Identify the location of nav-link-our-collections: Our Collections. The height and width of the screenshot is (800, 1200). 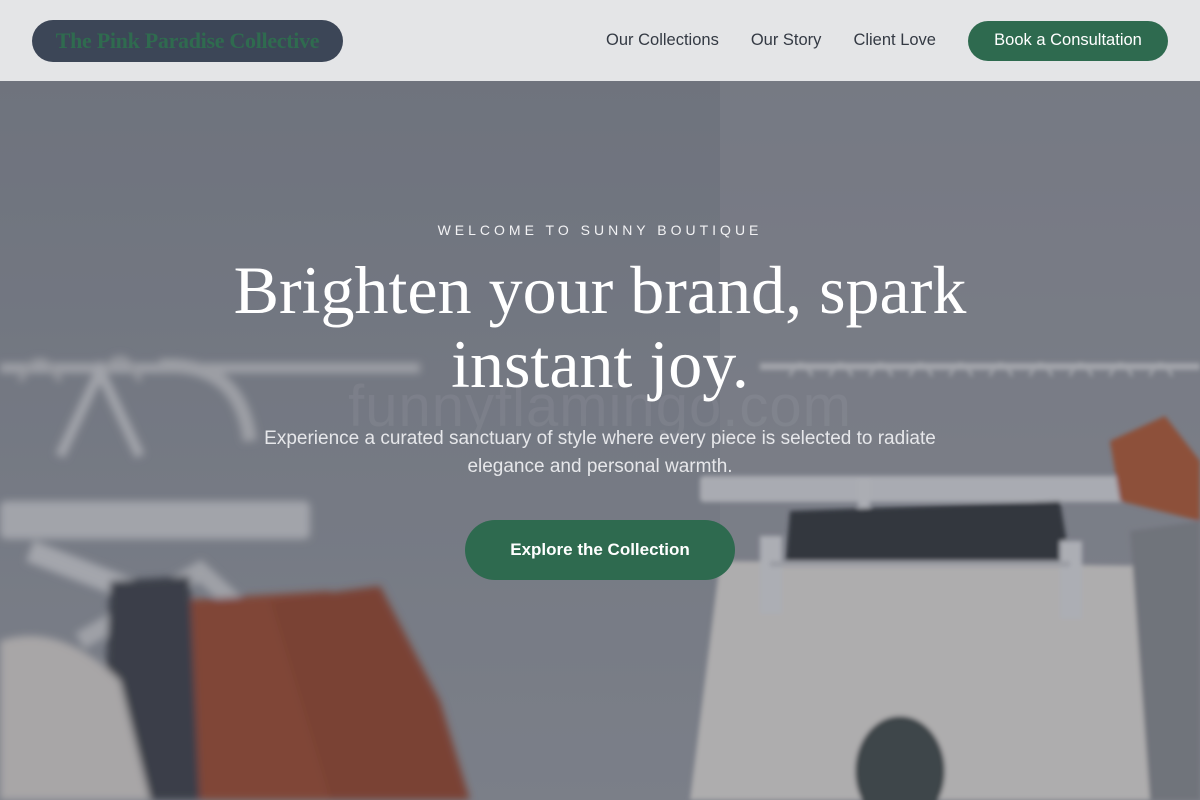
(662, 40).